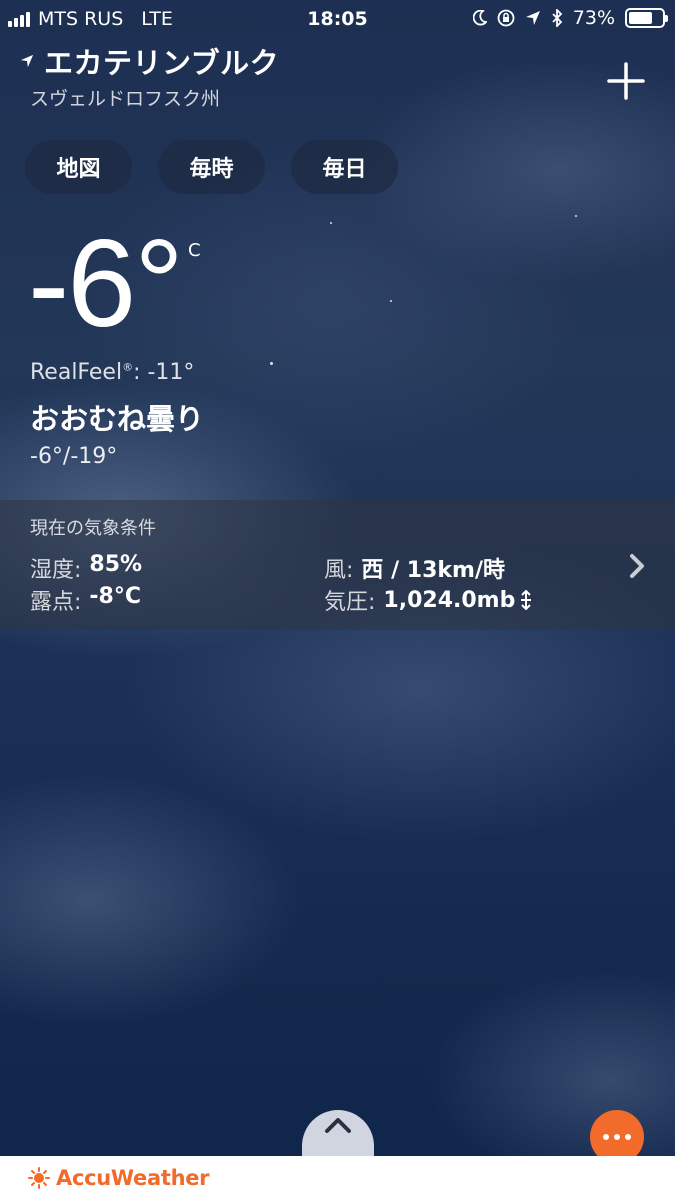 This screenshot has height=1200, width=675. I want to click on humidity: 湿度: 85%, so click(86, 568).